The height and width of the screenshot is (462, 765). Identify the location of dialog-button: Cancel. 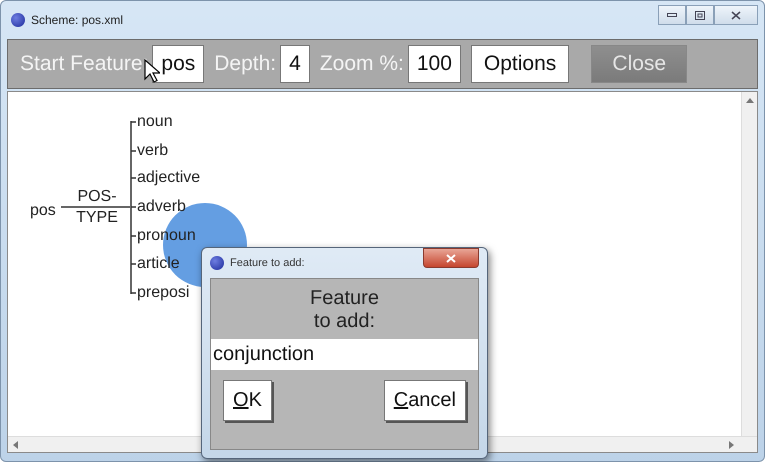
(425, 400).